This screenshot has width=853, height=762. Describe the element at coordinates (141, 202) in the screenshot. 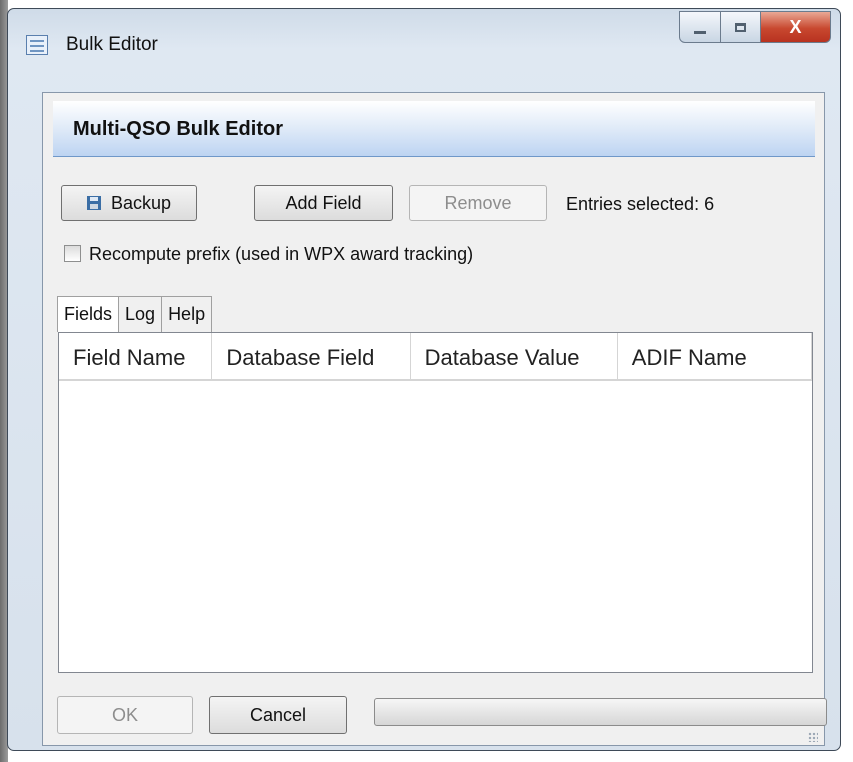

I see `backup-button-label: Backup` at that location.